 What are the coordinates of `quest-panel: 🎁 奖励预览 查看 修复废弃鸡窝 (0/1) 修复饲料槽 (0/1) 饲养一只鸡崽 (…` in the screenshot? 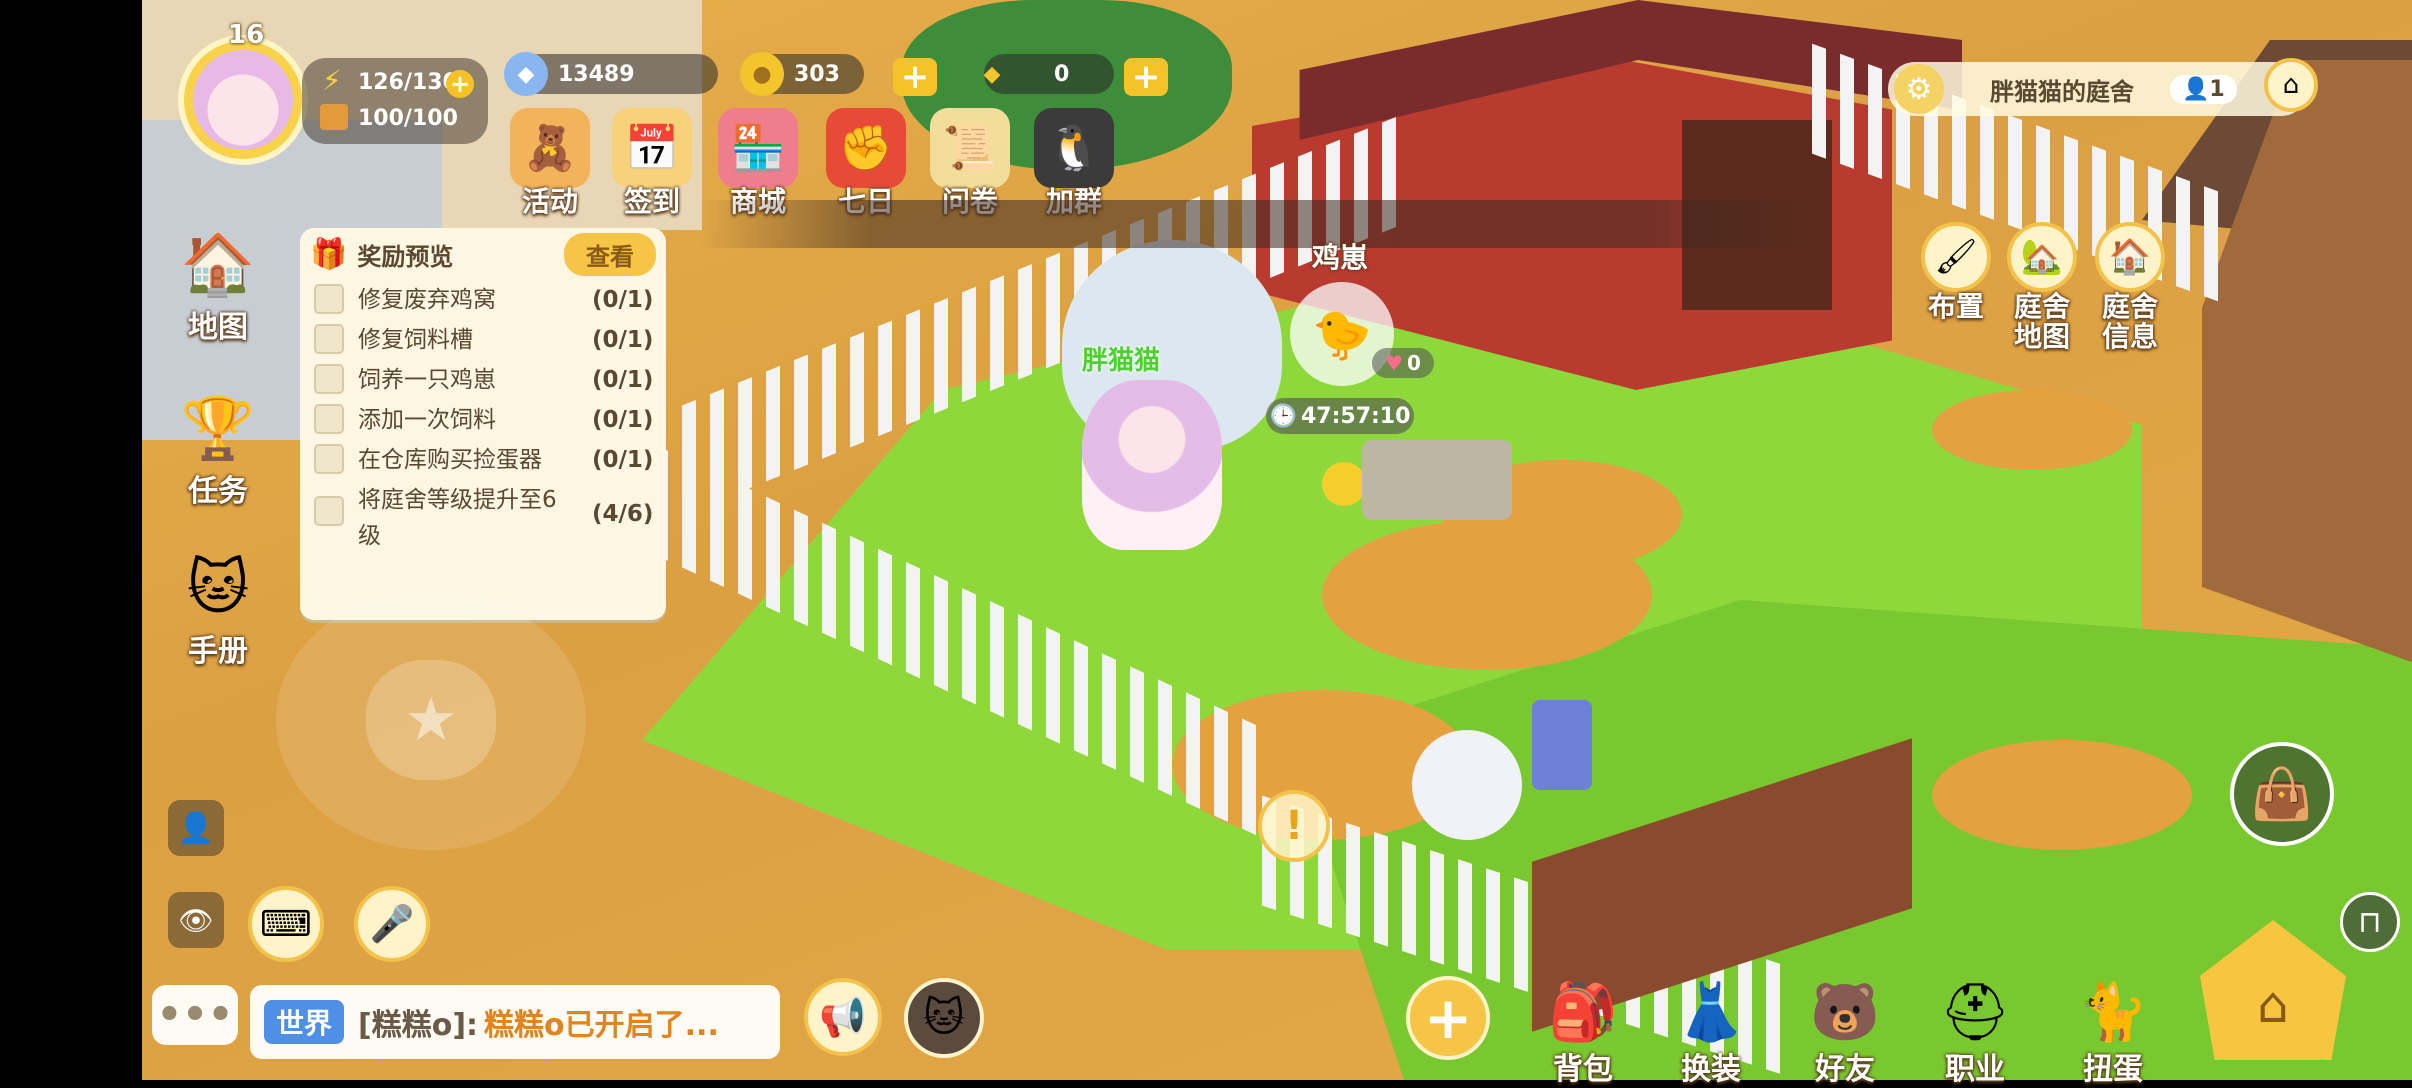 It's located at (483, 424).